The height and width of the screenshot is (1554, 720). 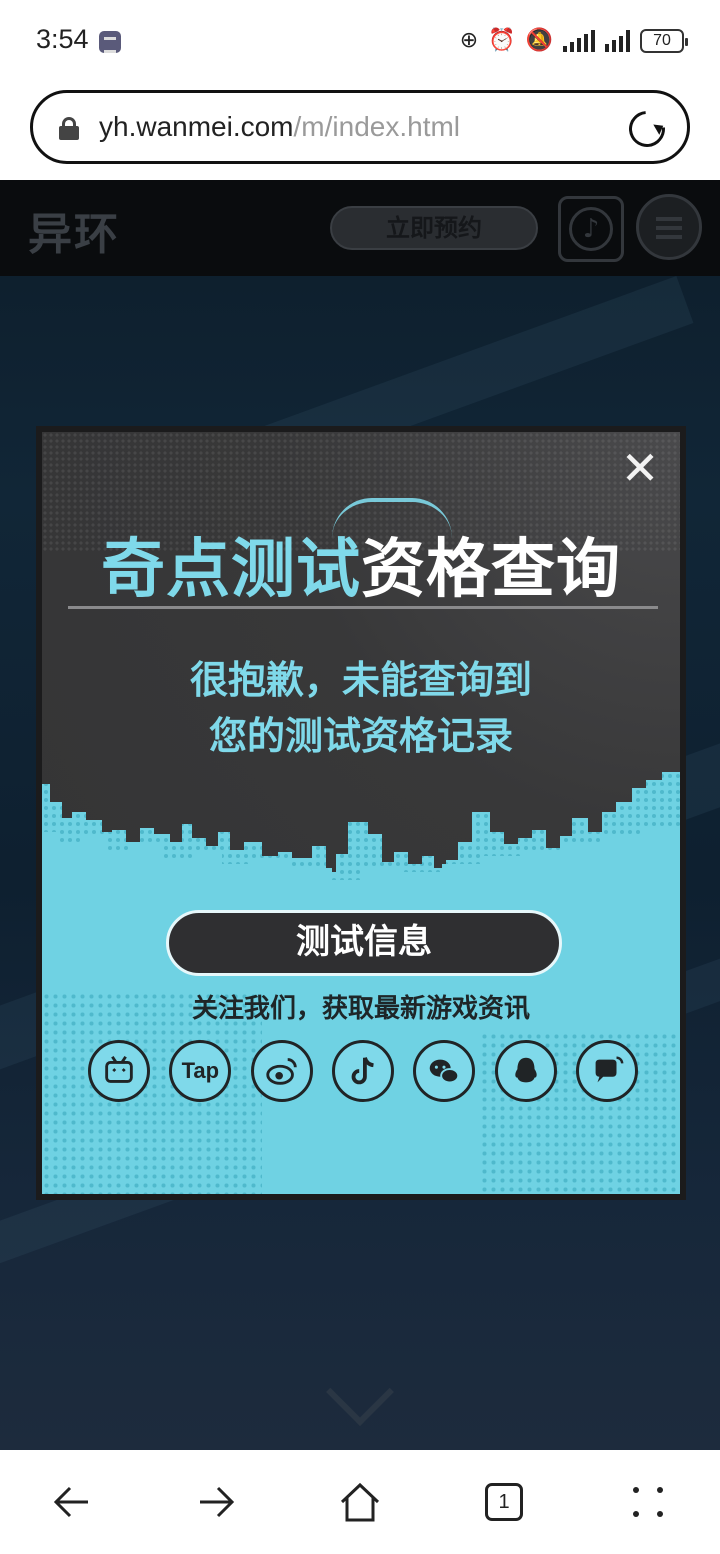 What do you see at coordinates (281, 1071) in the screenshot?
I see `weibo-icon` at bounding box center [281, 1071].